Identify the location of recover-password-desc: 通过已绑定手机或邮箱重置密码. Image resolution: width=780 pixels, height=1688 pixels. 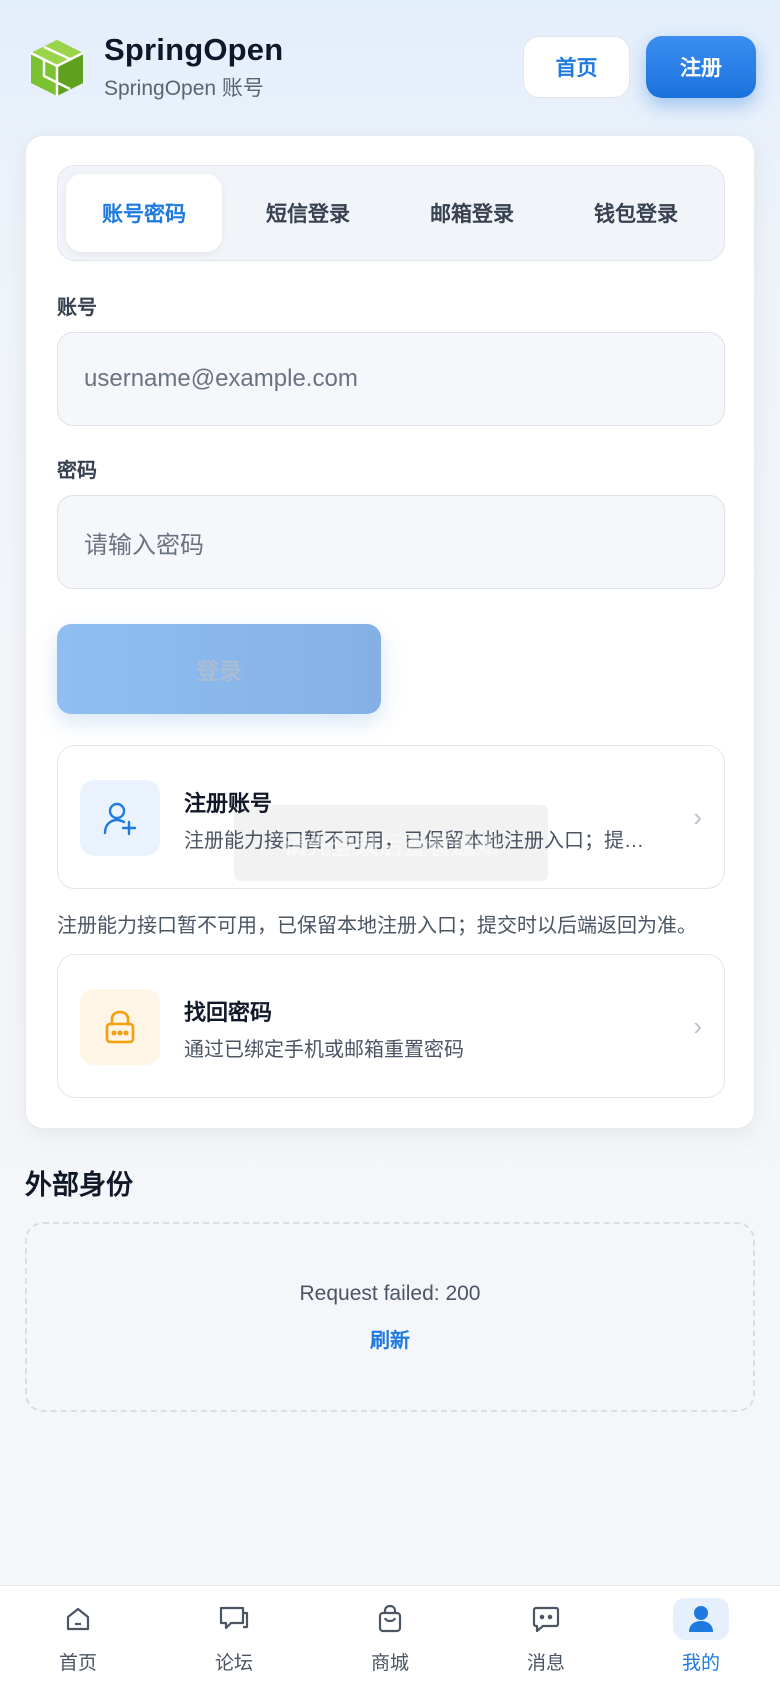
(324, 1050).